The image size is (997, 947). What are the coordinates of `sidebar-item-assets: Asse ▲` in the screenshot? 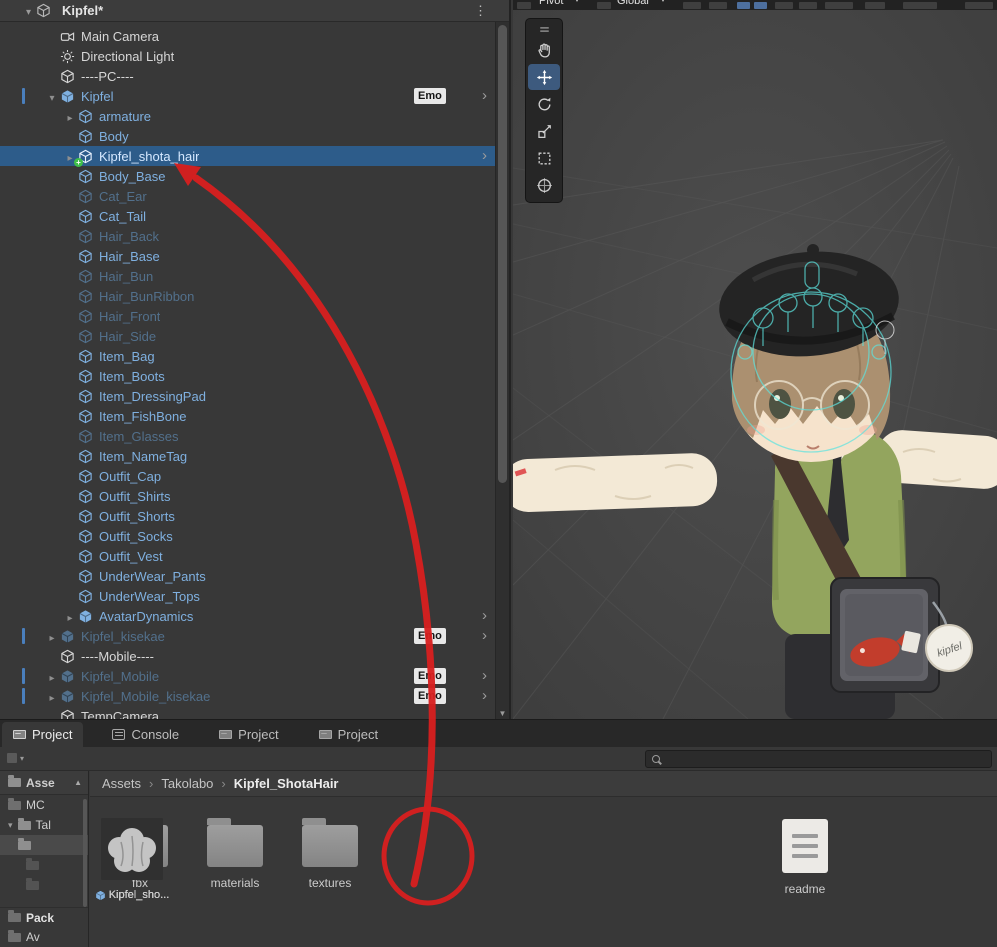 It's located at (44, 783).